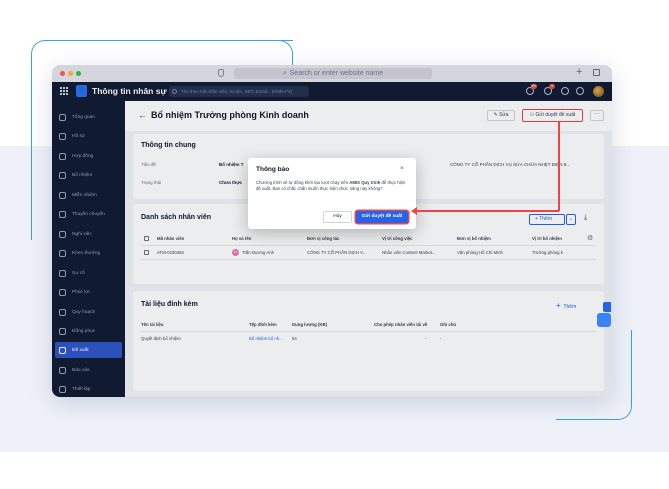  What do you see at coordinates (414, 211) in the screenshot?
I see `arrow-head-icon` at bounding box center [414, 211].